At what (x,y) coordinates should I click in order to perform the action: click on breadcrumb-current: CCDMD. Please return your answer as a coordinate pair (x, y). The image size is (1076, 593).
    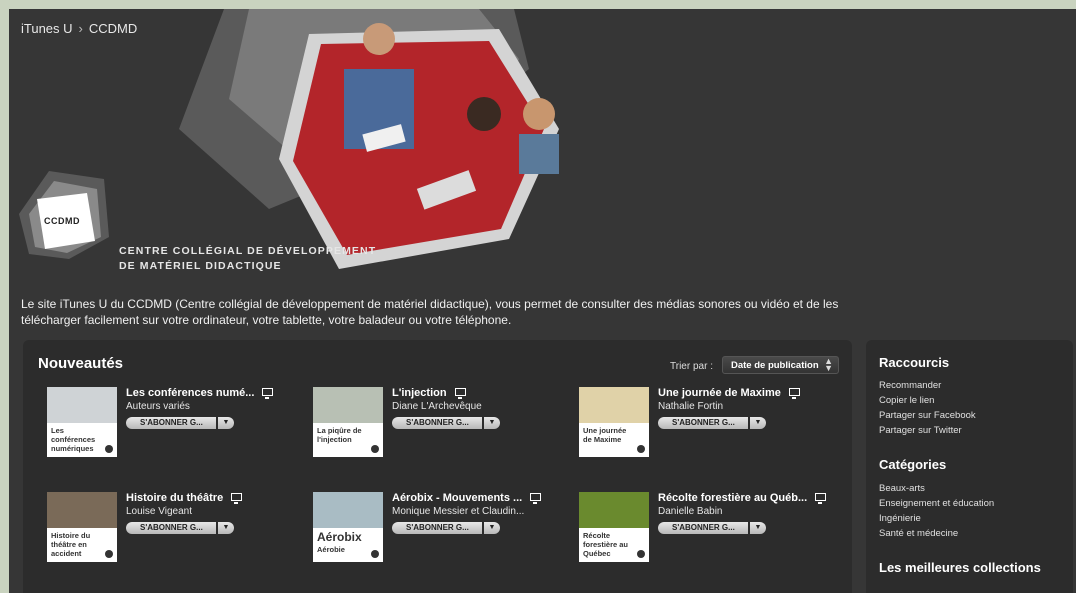
    Looking at the image, I should click on (113, 28).